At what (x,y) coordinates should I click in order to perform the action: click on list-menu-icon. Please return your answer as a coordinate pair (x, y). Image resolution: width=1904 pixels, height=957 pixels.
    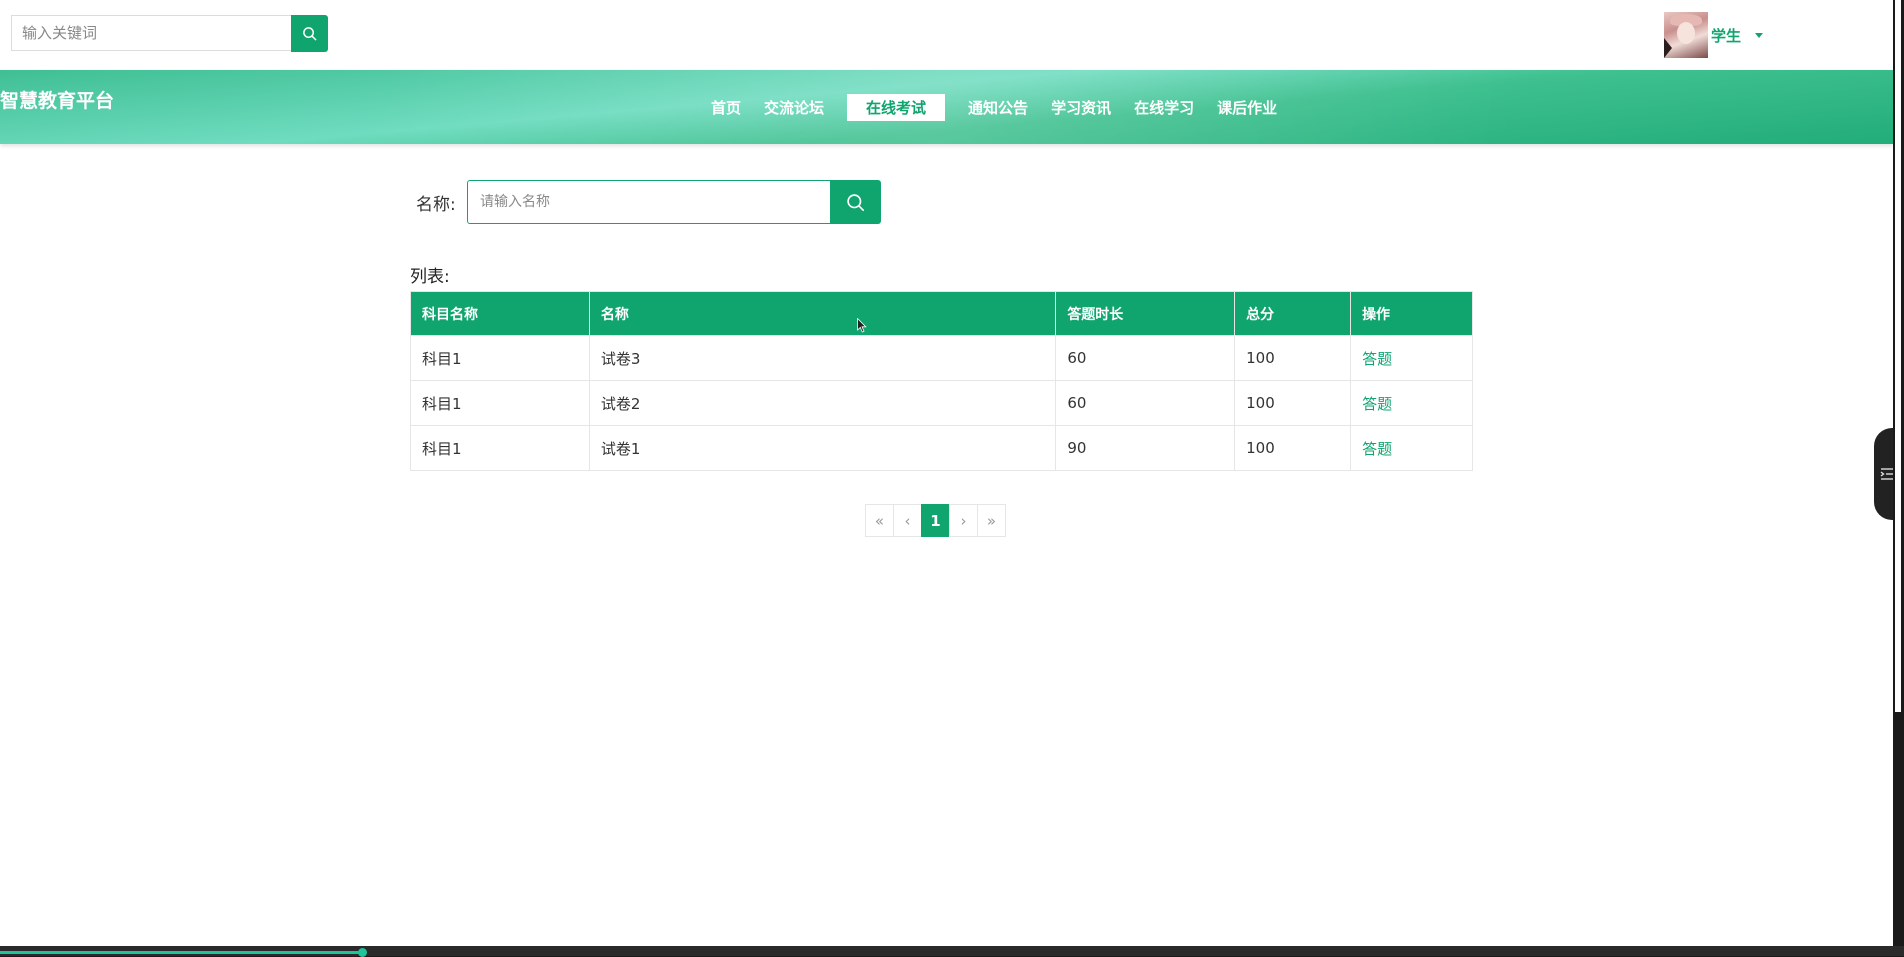
    Looking at the image, I should click on (1886, 474).